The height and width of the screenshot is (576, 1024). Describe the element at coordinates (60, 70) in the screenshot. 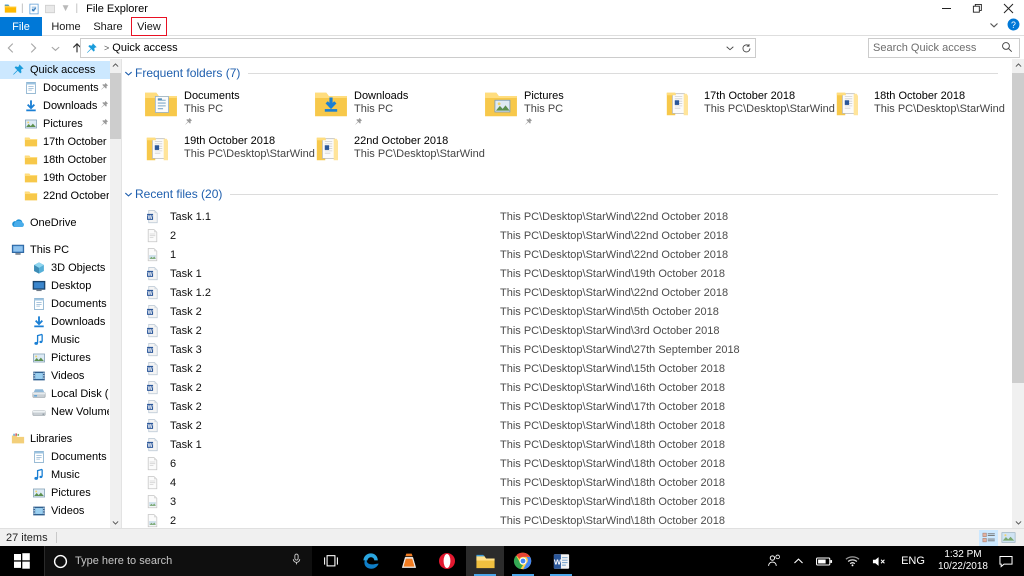

I see `sidebar-item-quick-access: Quick access` at that location.